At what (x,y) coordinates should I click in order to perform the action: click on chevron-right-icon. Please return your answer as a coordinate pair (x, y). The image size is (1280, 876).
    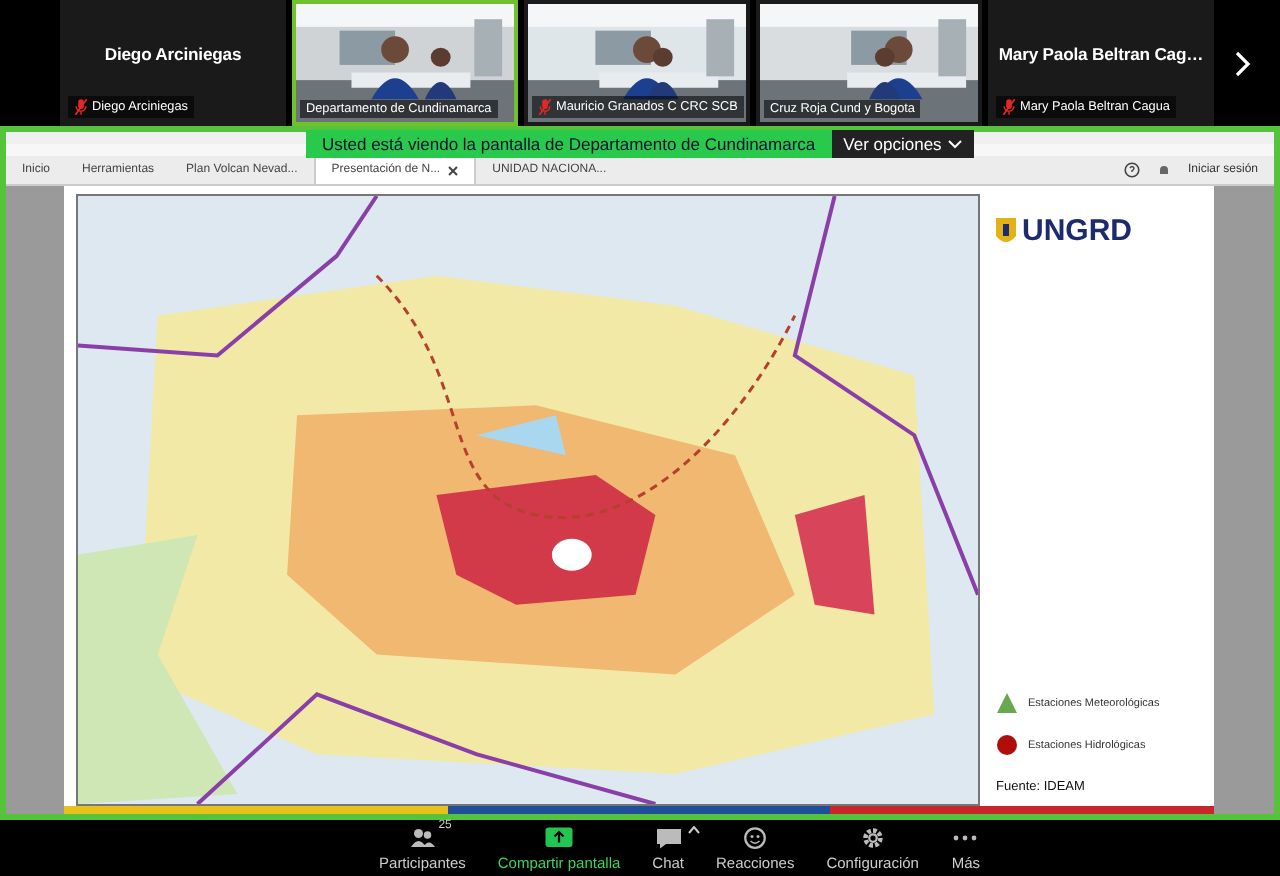
    Looking at the image, I should click on (1242, 63).